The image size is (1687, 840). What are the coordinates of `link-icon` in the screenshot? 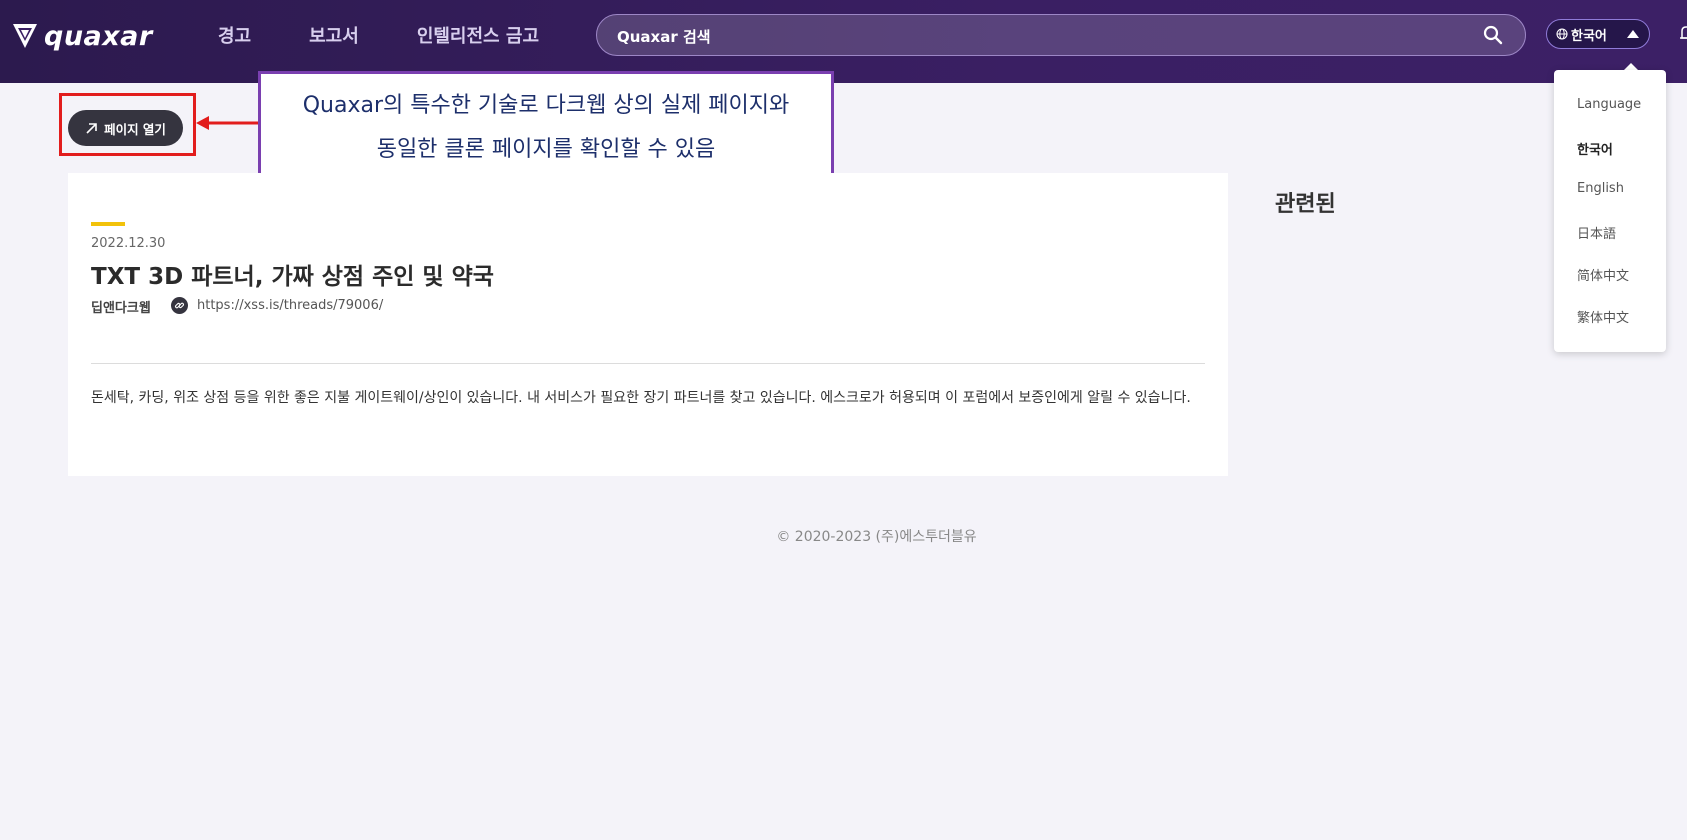 It's located at (179, 305).